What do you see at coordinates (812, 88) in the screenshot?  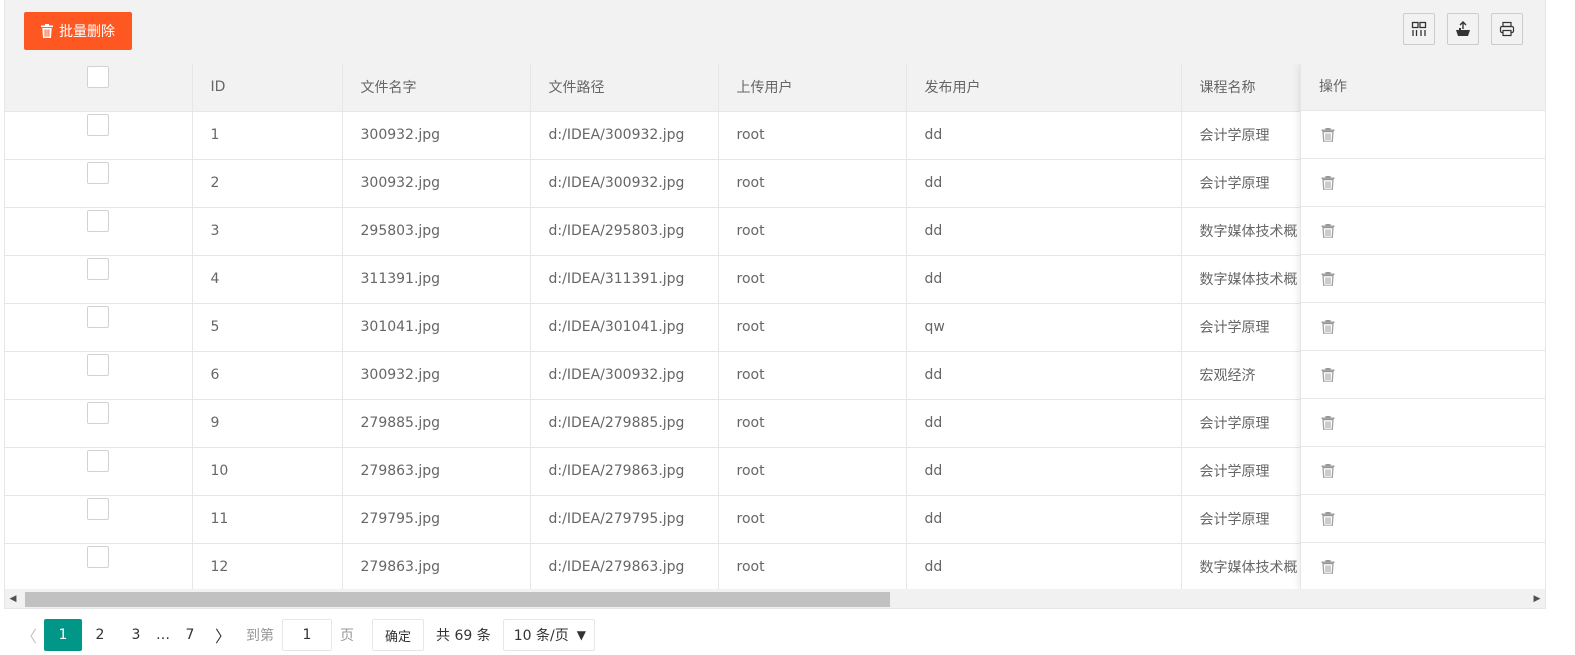 I see `header-uploader: 上传用户` at bounding box center [812, 88].